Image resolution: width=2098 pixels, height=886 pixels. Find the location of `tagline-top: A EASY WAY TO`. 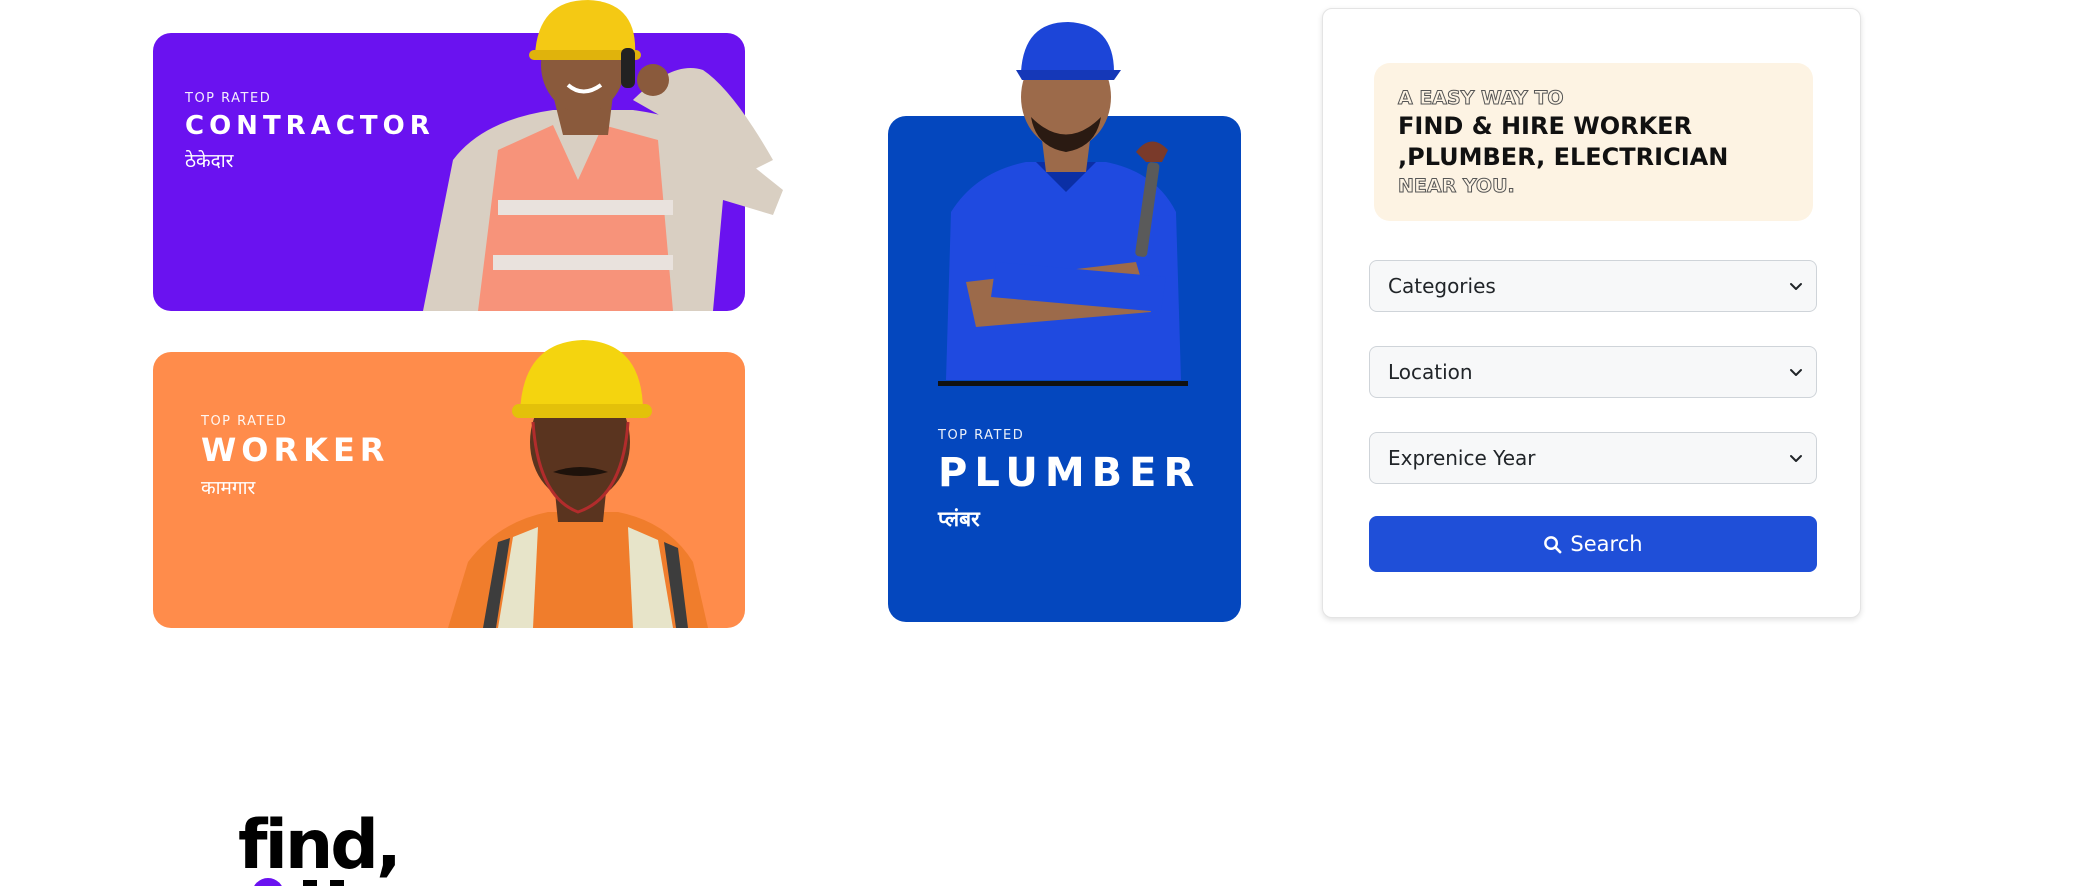

tagline-top: A EASY WAY TO is located at coordinates (1481, 98).